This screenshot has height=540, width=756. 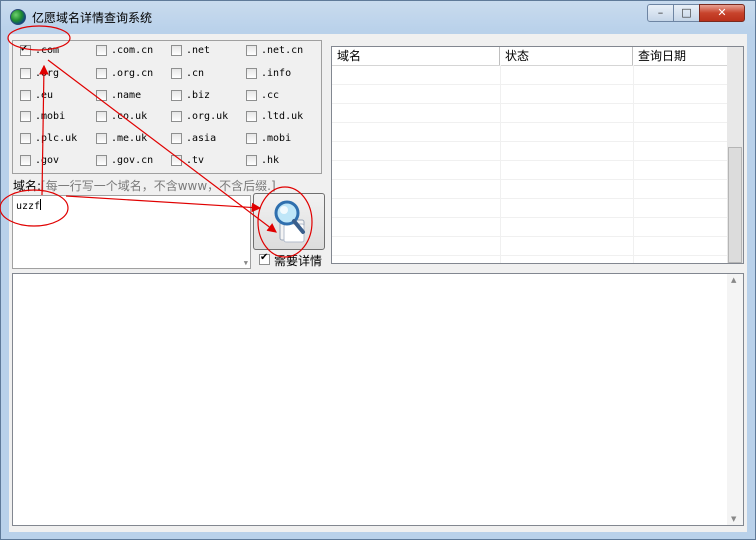 What do you see at coordinates (298, 261) in the screenshot?
I see `need-detail-label: 需要详情` at bounding box center [298, 261].